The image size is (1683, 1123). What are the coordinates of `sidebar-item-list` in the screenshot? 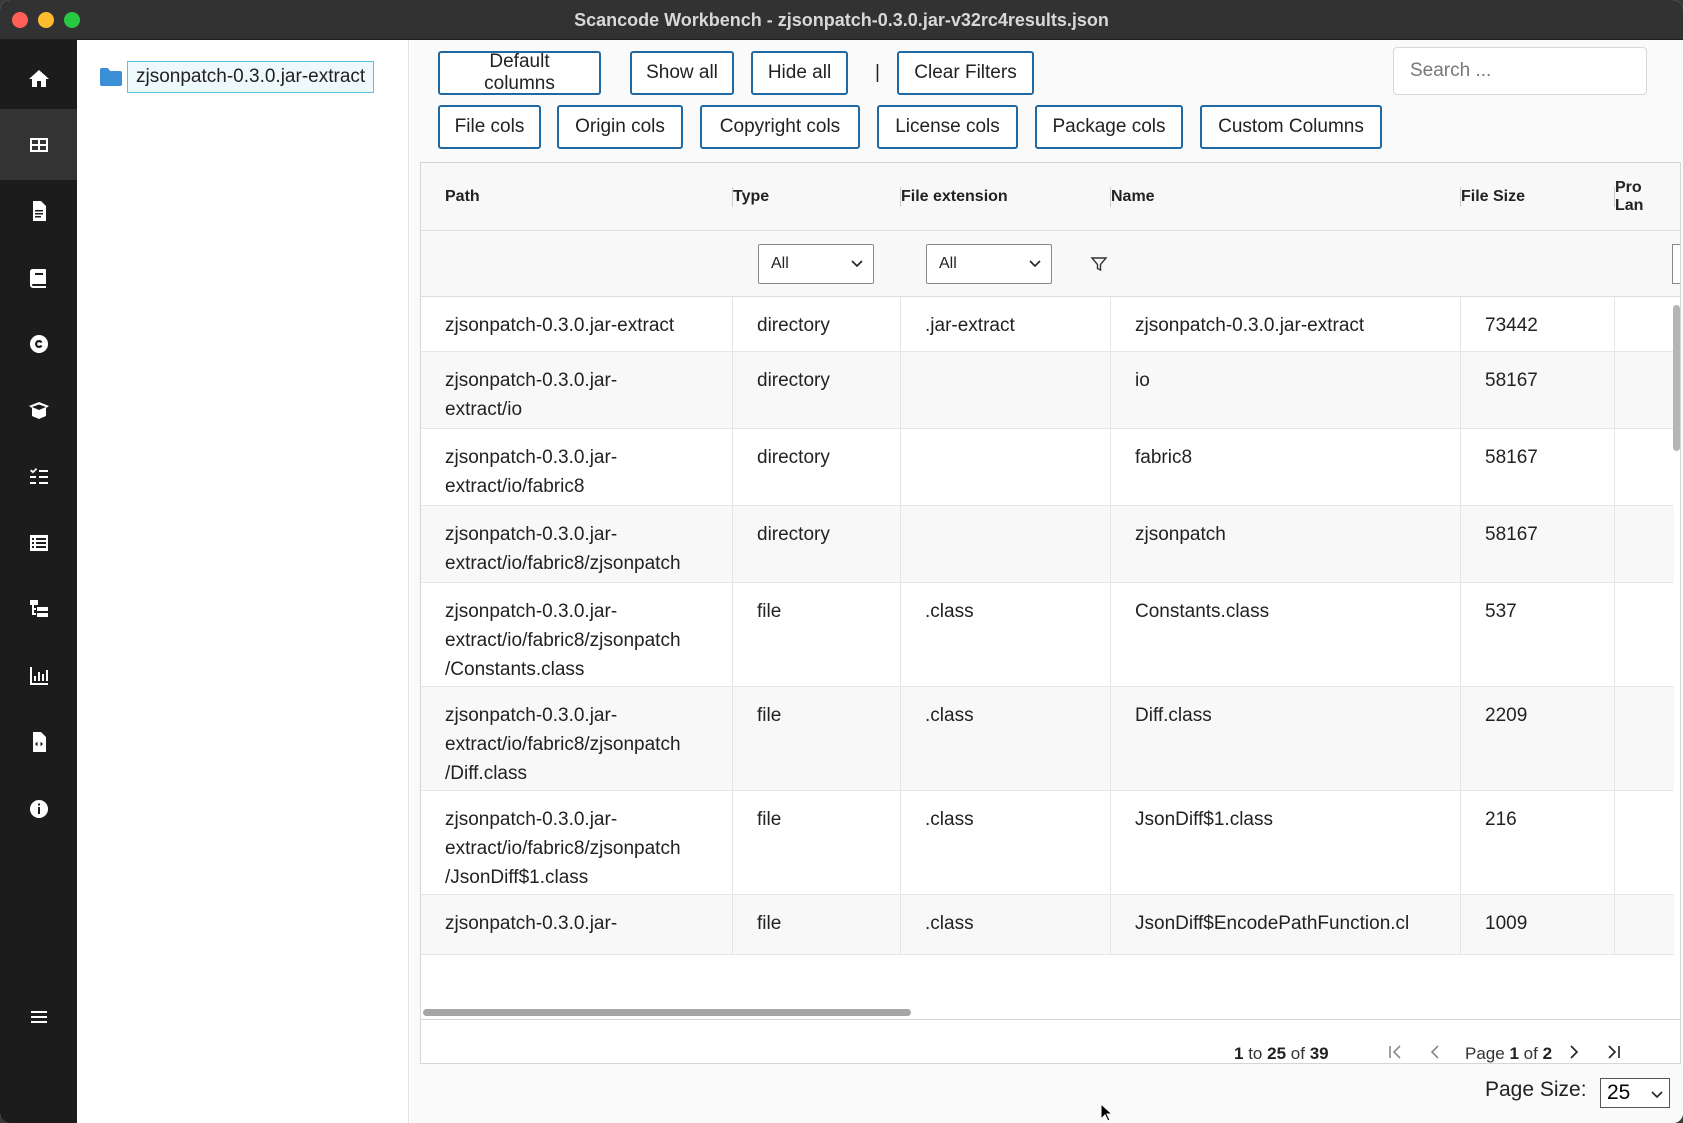 It's located at (38, 542).